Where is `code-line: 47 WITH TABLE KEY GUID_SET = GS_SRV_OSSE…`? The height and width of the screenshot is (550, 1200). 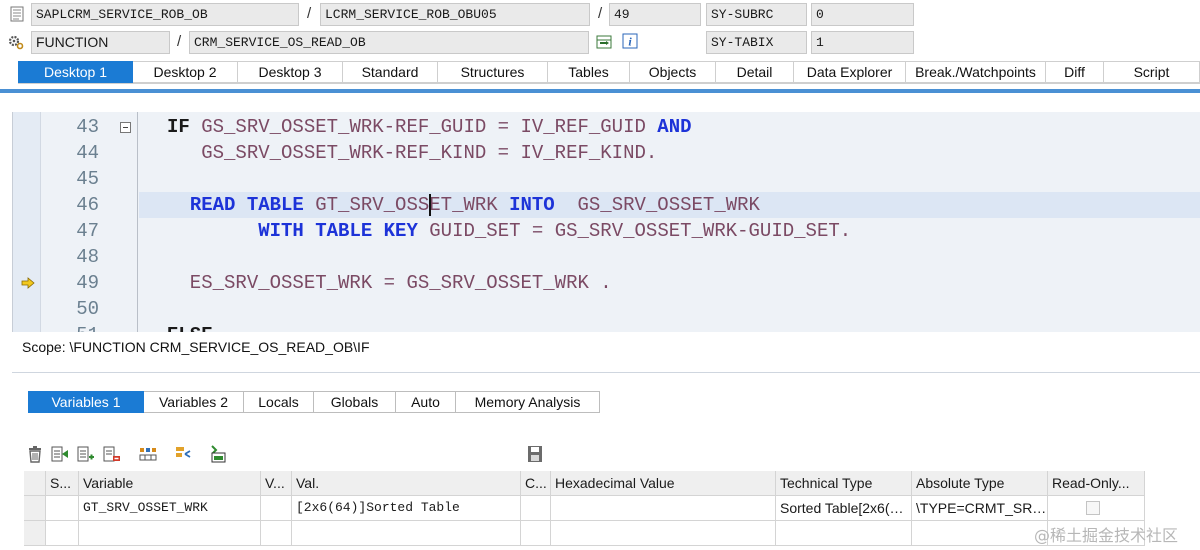
code-line: 47 WITH TABLE KEY GUID_SET = GS_SRV_OSSE… is located at coordinates (606, 231).